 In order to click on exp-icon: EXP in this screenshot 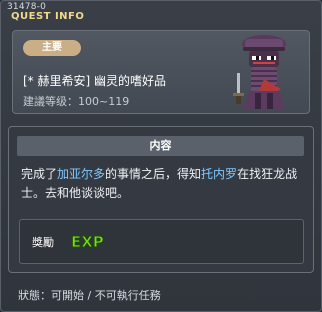, I will do `click(88, 242)`.